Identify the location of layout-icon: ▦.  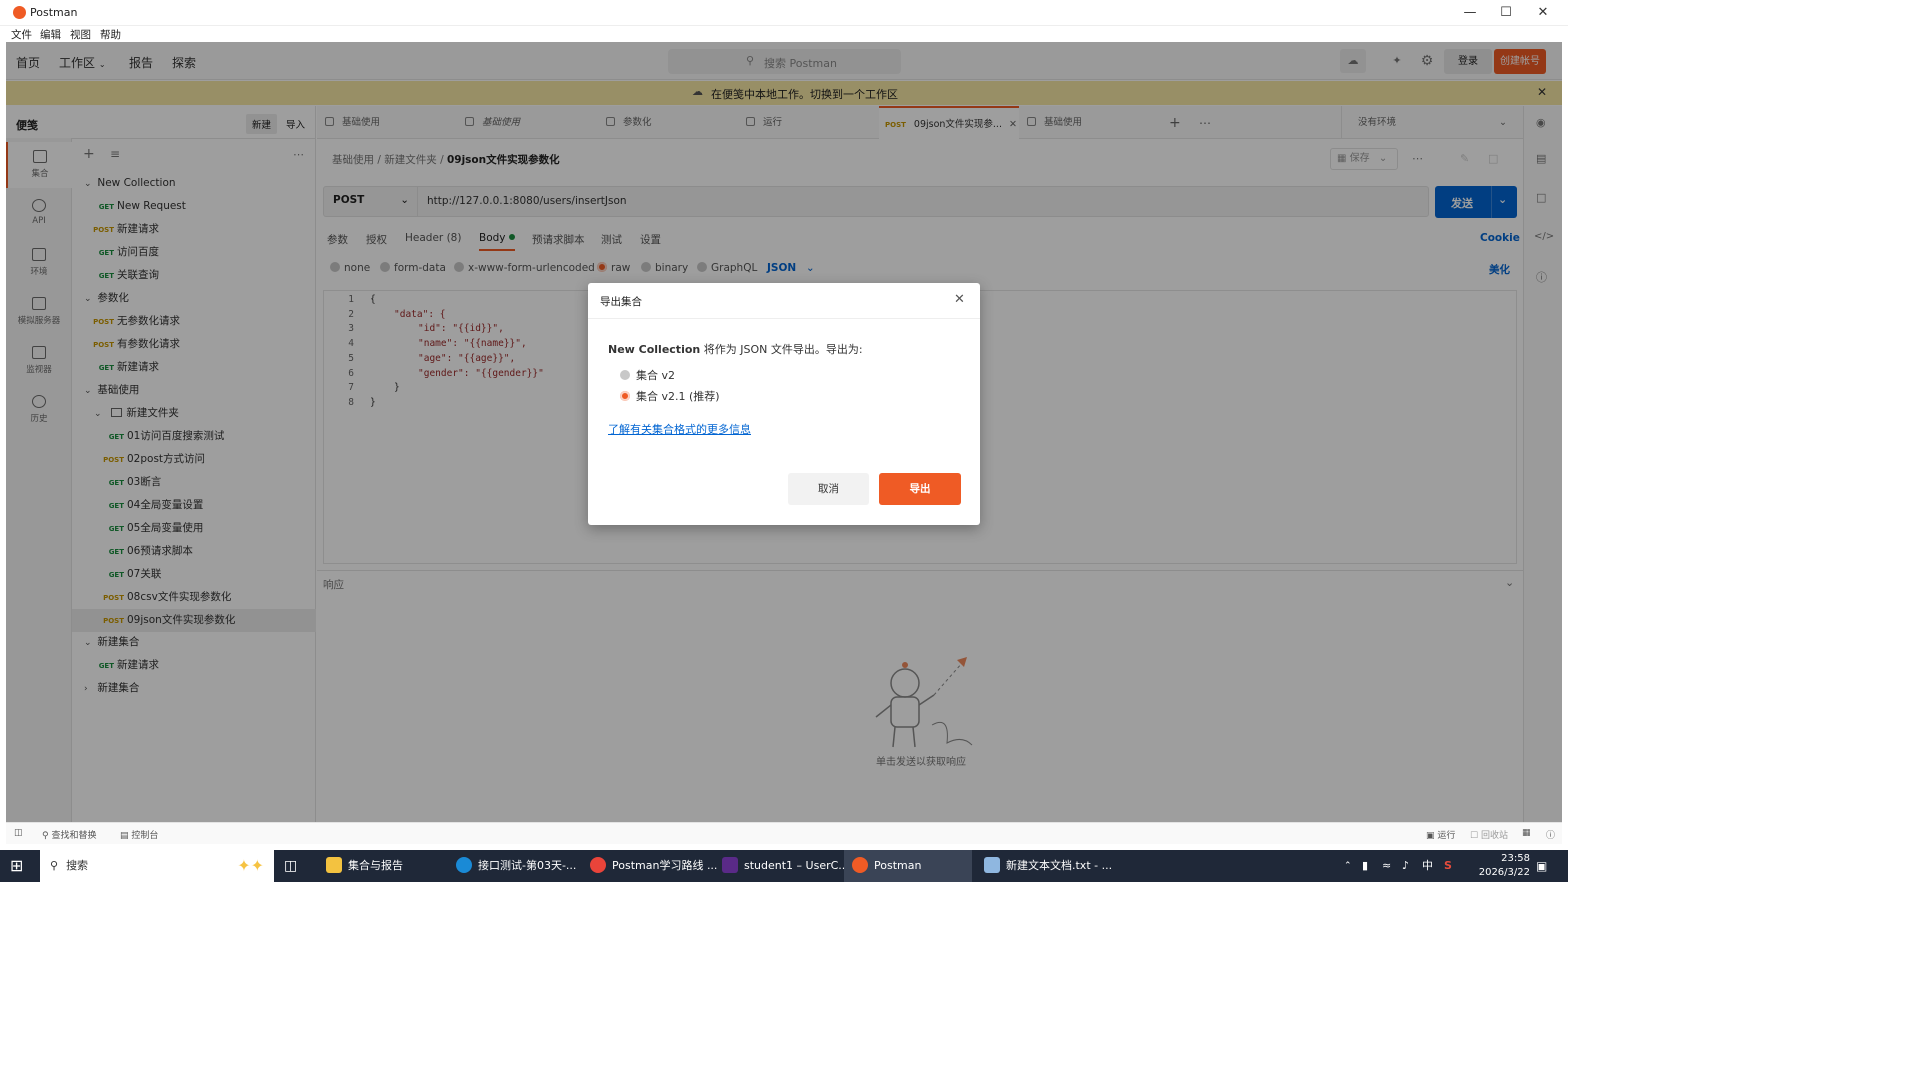
(1526, 833).